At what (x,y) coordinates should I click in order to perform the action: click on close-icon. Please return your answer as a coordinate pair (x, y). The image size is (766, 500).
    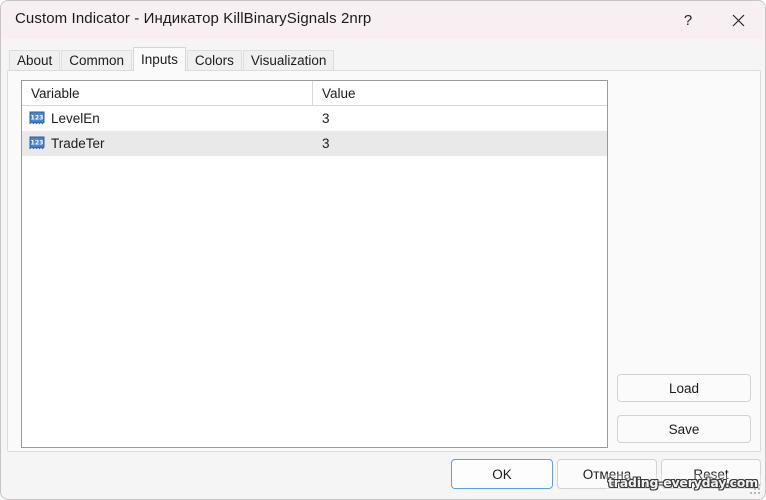
    Looking at the image, I should click on (738, 20).